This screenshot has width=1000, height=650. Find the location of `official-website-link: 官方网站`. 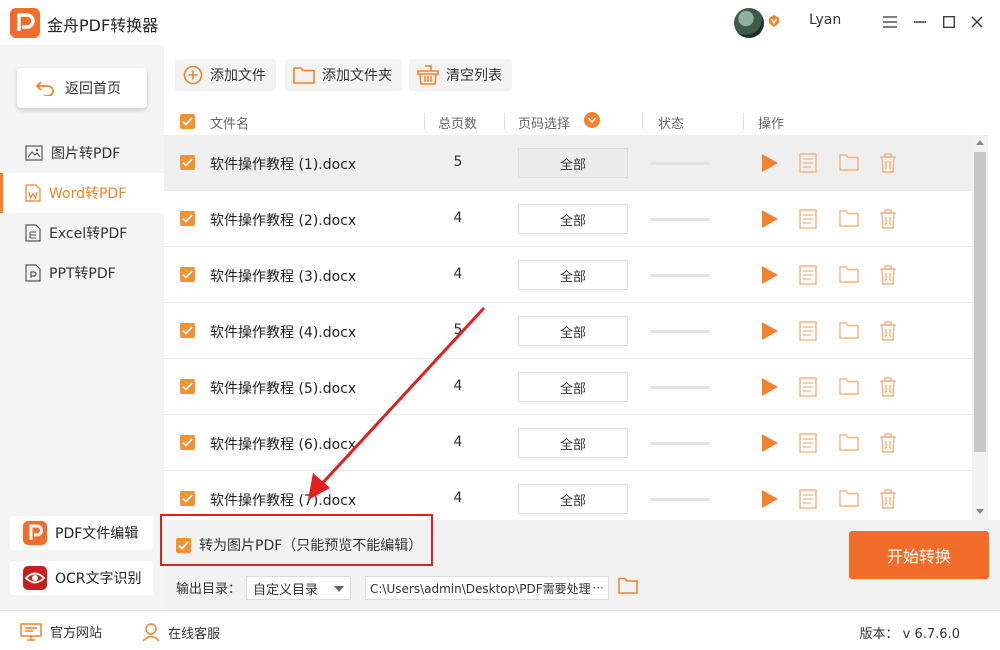

official-website-link: 官方网站 is located at coordinates (61, 631).